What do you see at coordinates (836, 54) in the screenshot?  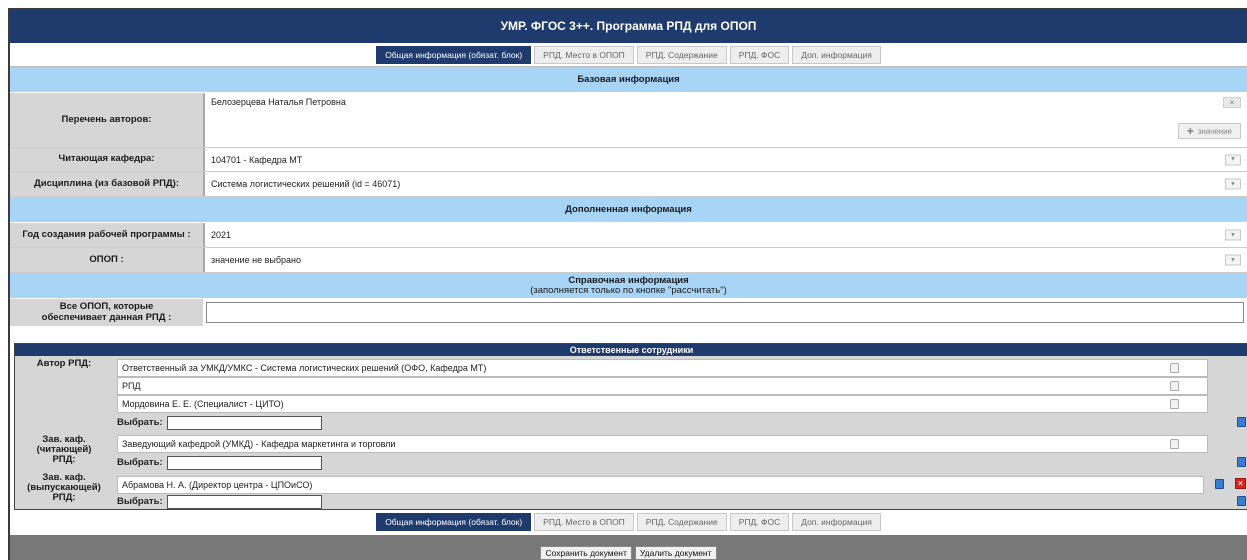 I see `tab-extra-info: Доп. информация` at bounding box center [836, 54].